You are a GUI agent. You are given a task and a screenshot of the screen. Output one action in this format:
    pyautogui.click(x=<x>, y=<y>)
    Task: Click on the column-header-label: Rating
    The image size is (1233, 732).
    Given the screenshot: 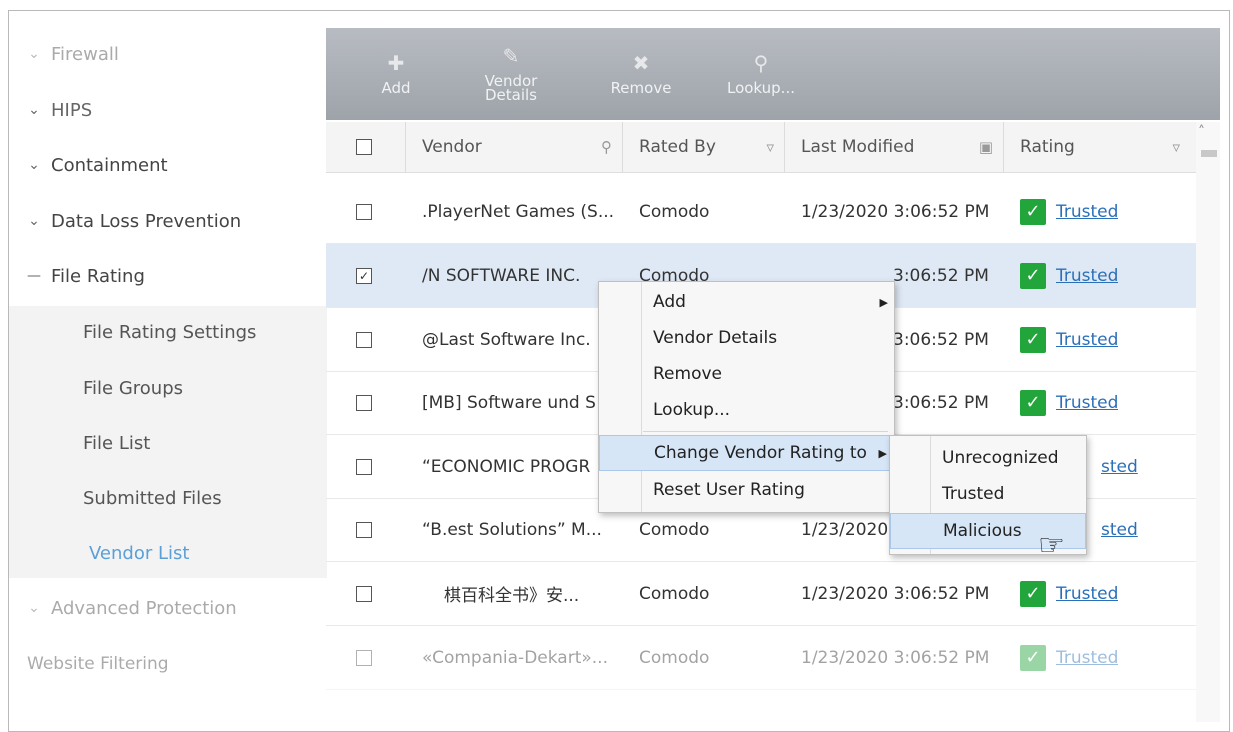 What is the action you would take?
    pyautogui.click(x=1047, y=147)
    